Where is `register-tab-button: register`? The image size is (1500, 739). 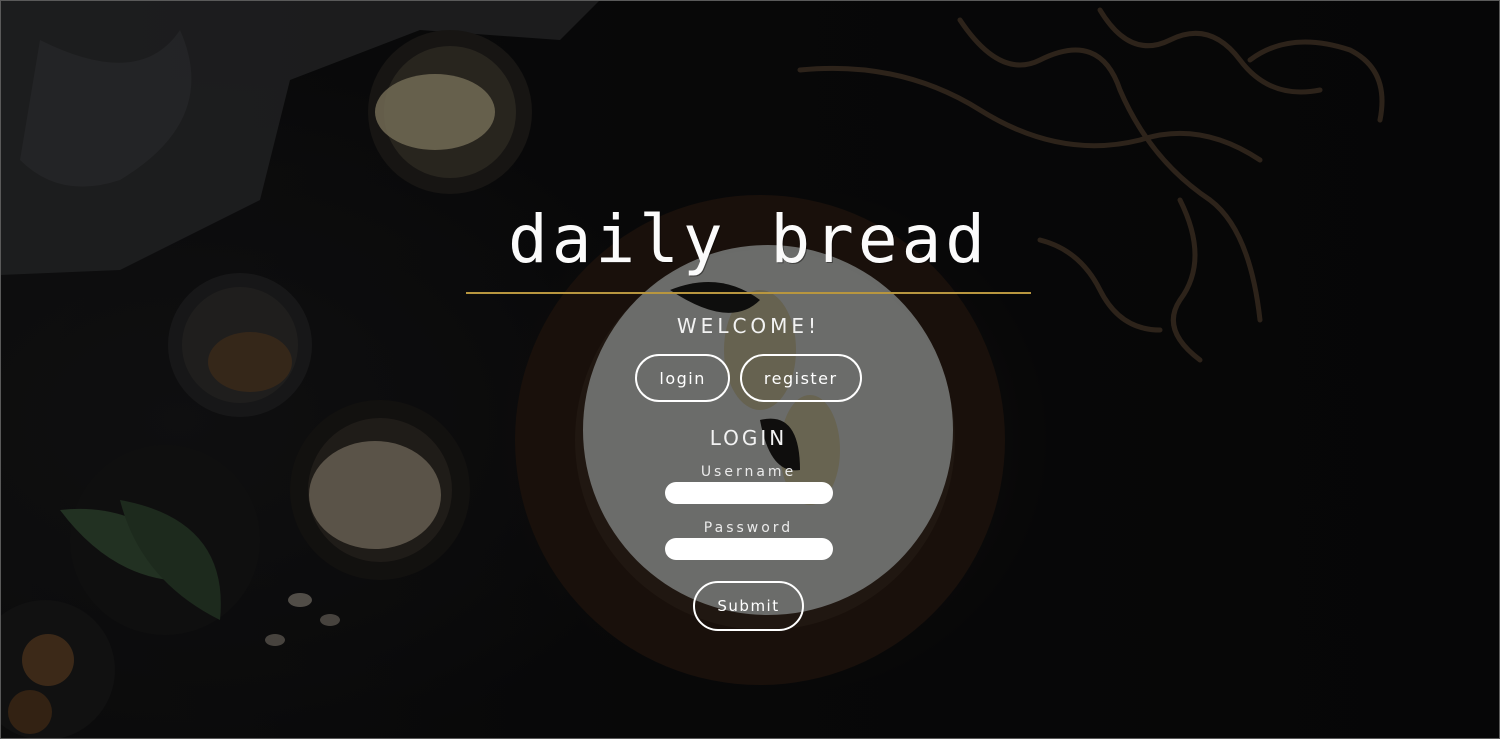
register-tab-button: register is located at coordinates (800, 378).